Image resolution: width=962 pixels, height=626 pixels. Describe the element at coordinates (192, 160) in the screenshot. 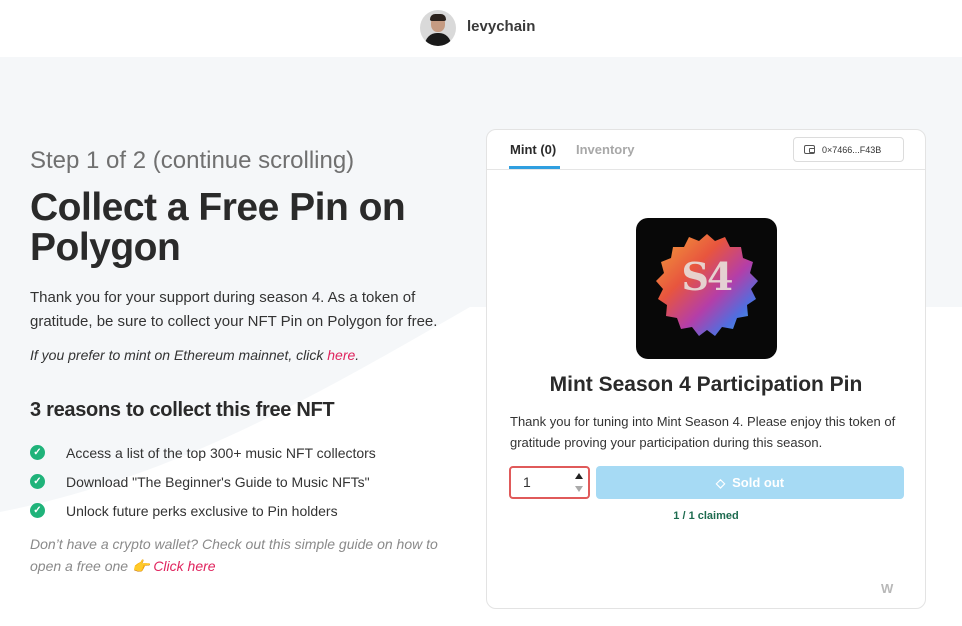

I see `step-indicator: Step 1 of 2 (continue scrolling)` at that location.